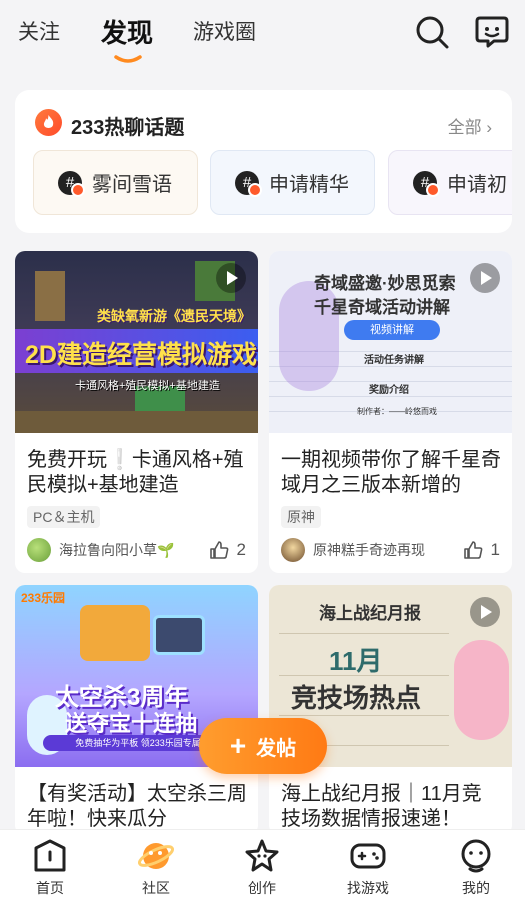 Image resolution: width=525 pixels, height=906 pixels. I want to click on topic-chip-label: 雾间雪语, so click(132, 185).